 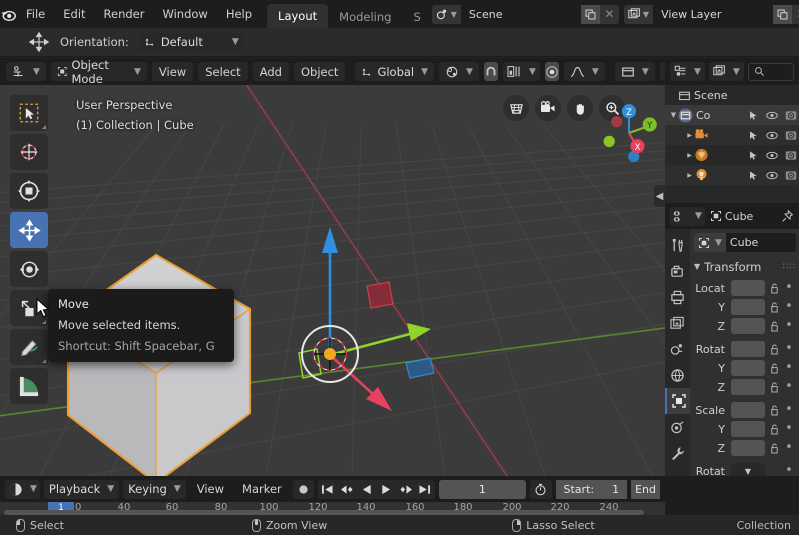 What do you see at coordinates (591, 489) in the screenshot?
I see `frame-start-field: Start: 1` at bounding box center [591, 489].